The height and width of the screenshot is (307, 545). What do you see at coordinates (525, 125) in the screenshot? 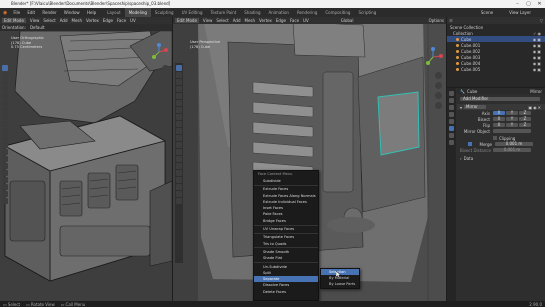
I see `flip-z-toggle: Z` at bounding box center [525, 125].